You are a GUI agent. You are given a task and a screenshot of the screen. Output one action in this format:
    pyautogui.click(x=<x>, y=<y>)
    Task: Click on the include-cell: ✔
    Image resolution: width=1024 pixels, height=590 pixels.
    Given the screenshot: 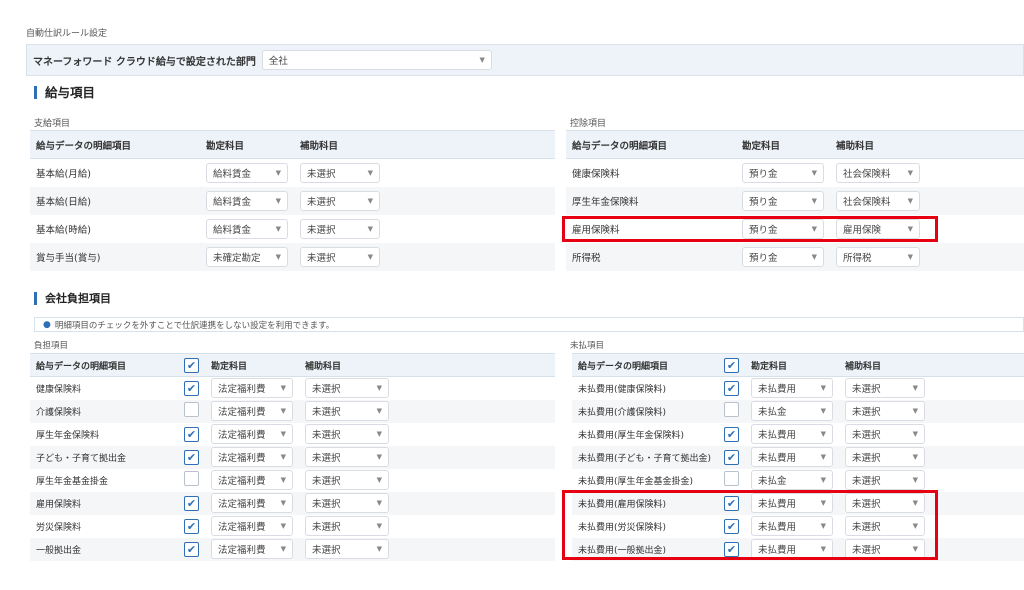 What is the action you would take?
    pyautogui.click(x=191, y=457)
    